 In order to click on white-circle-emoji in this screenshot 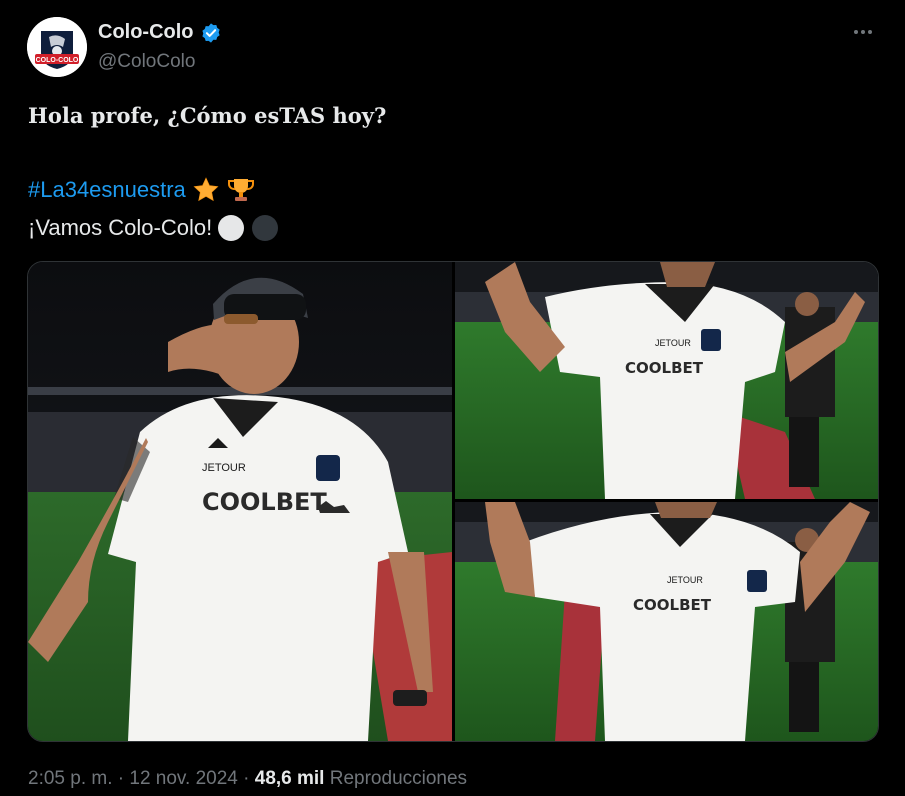, I will do `click(231, 228)`.